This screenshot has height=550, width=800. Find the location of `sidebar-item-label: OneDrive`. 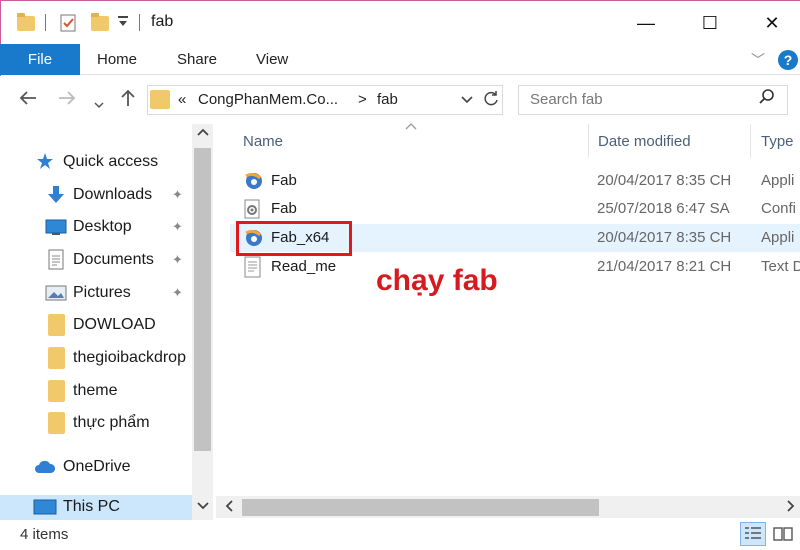

sidebar-item-label: OneDrive is located at coordinates (97, 466).